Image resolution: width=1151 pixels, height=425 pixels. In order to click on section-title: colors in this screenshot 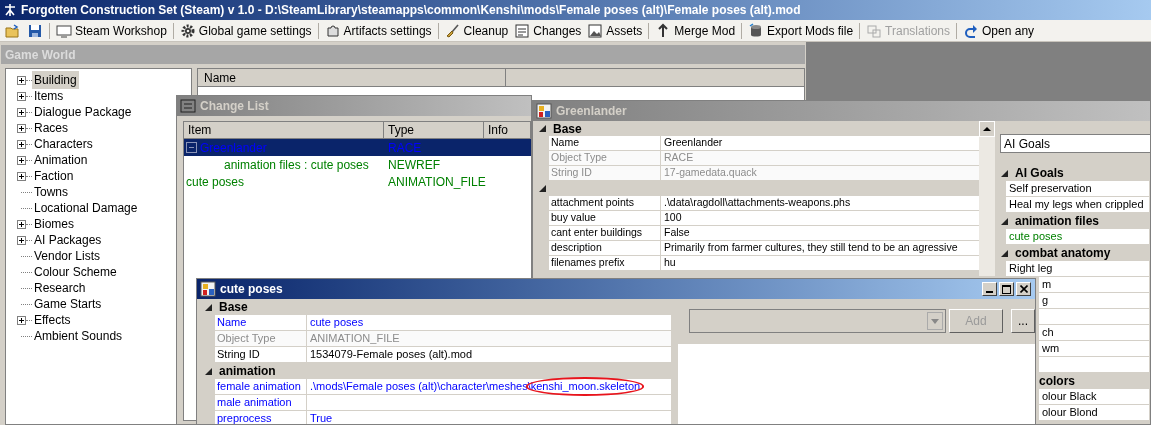, I will do `click(1057, 381)`.